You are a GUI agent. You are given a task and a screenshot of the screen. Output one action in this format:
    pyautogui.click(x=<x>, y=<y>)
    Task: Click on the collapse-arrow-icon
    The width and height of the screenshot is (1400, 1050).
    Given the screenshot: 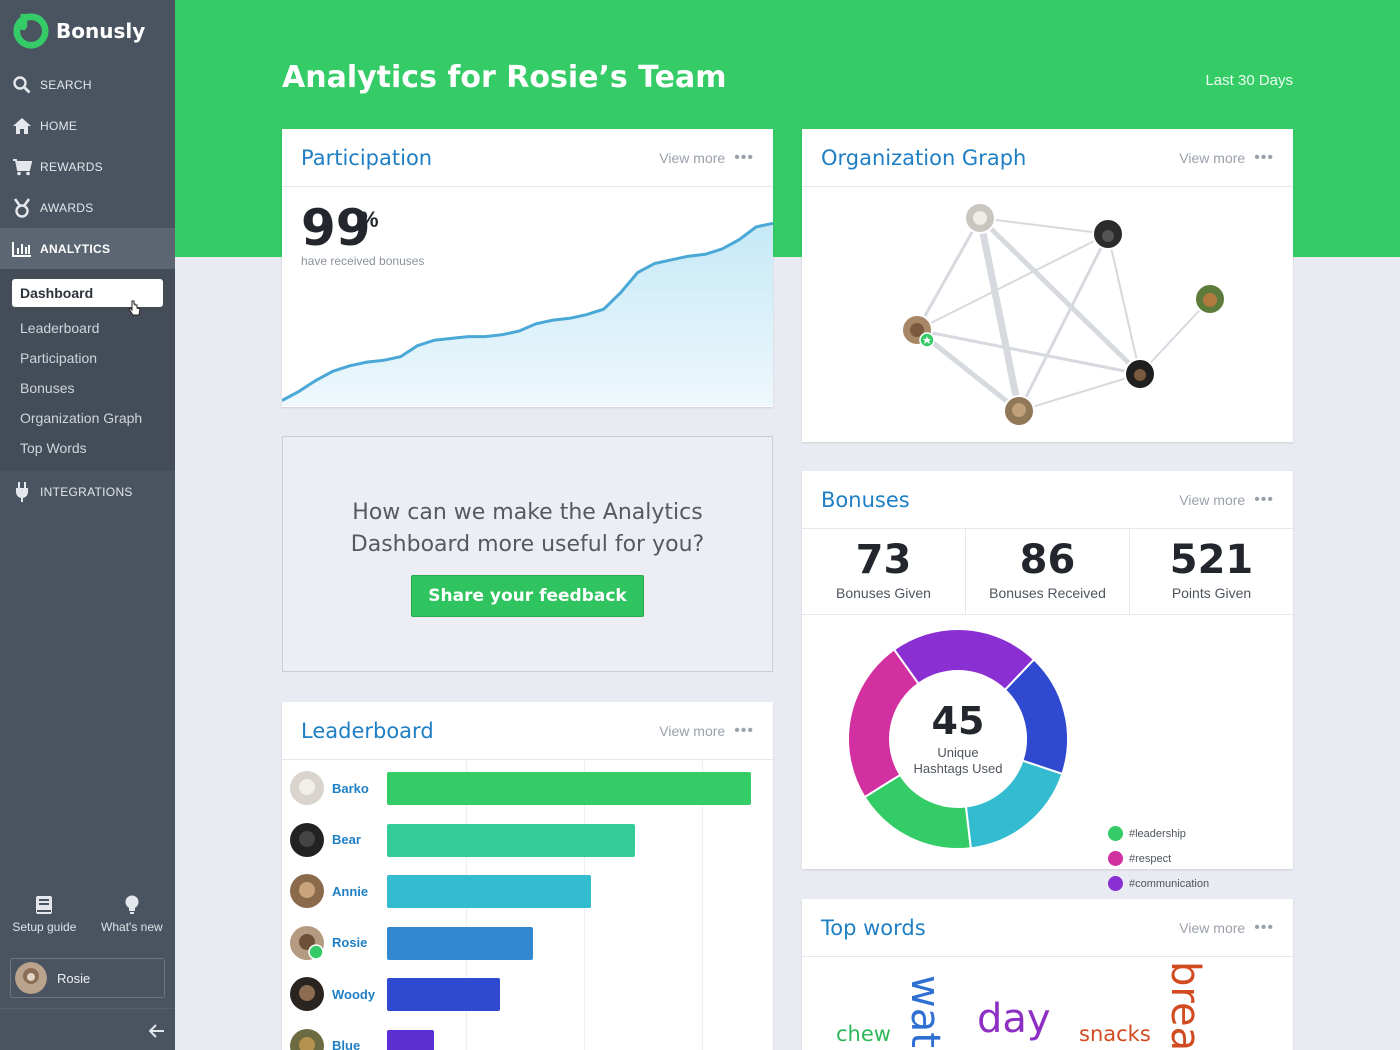 What is the action you would take?
    pyautogui.click(x=157, y=1031)
    